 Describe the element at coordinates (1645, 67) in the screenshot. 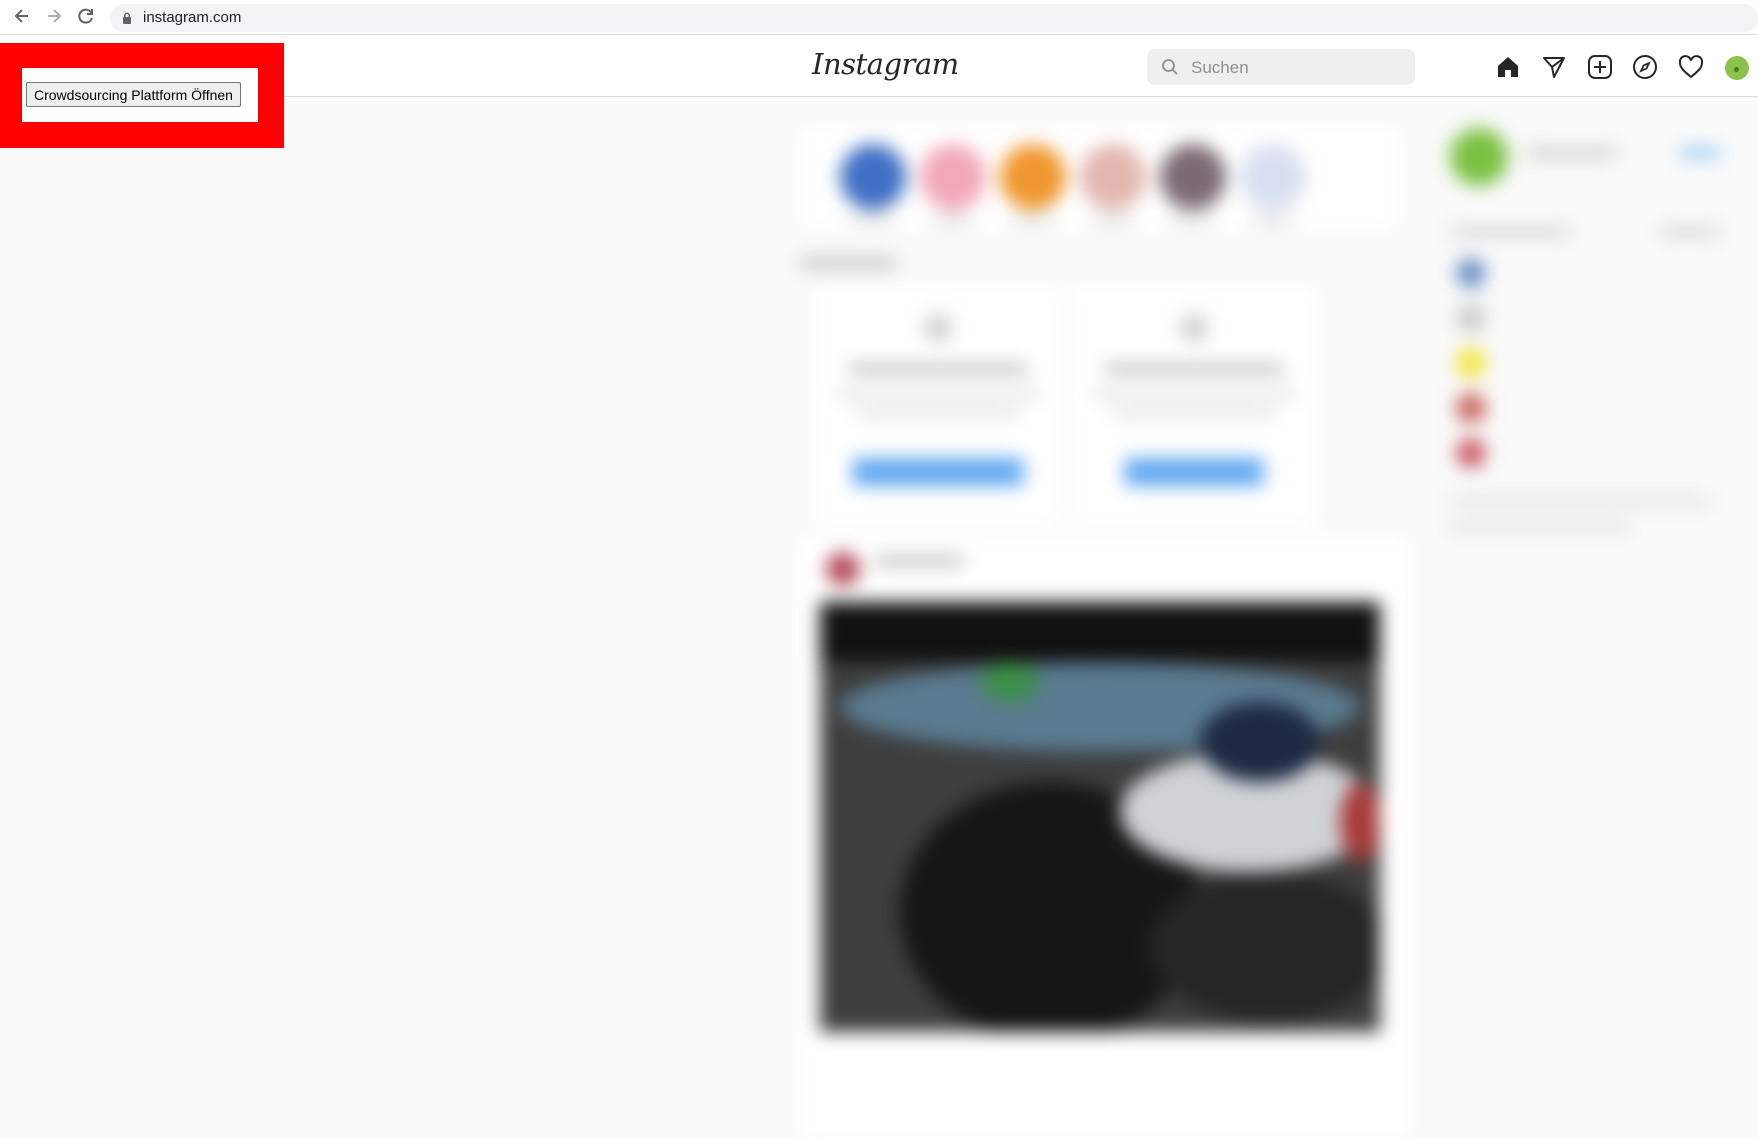

I see `explore-icon` at that location.